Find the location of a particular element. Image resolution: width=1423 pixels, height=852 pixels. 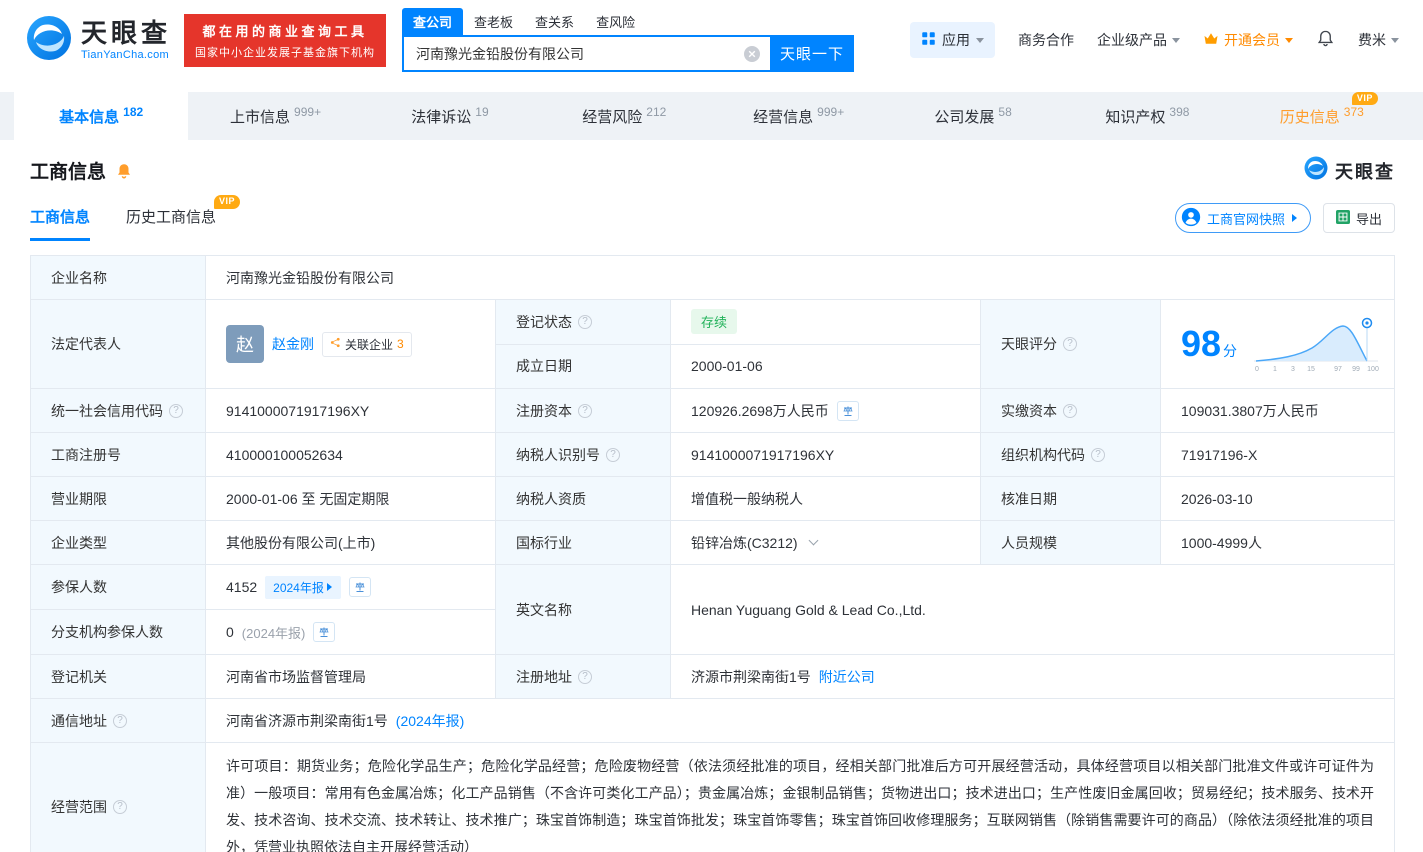

row-reg-authority: 登记机关 河南省市场监督管理局 注册地址 济源市荆梁南街1号 附近公司 is located at coordinates (712, 677).